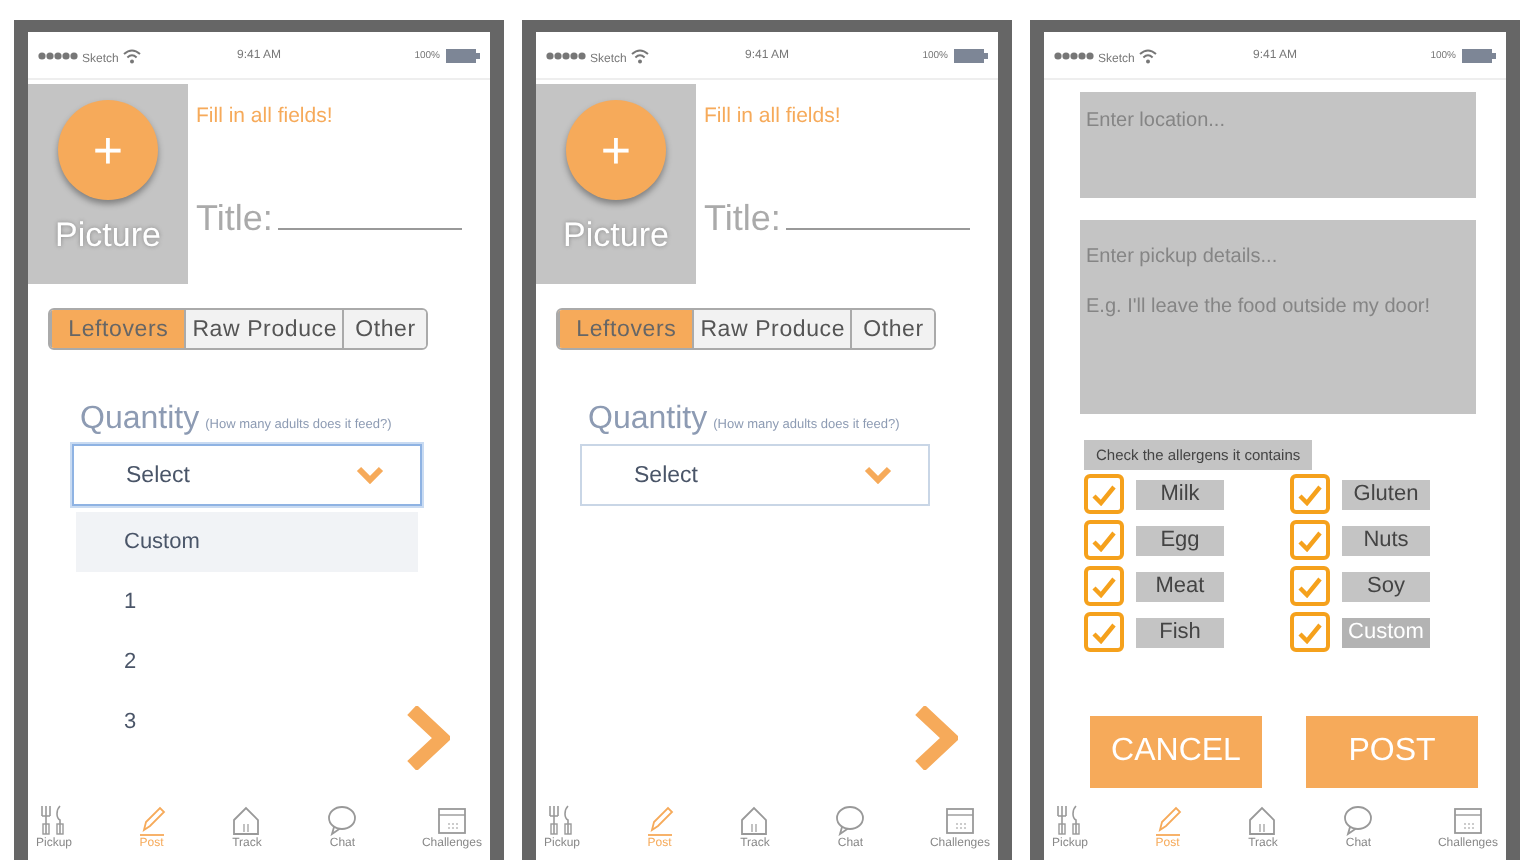 The height and width of the screenshot is (860, 1522). I want to click on allergen-label: Meat, so click(1180, 586).